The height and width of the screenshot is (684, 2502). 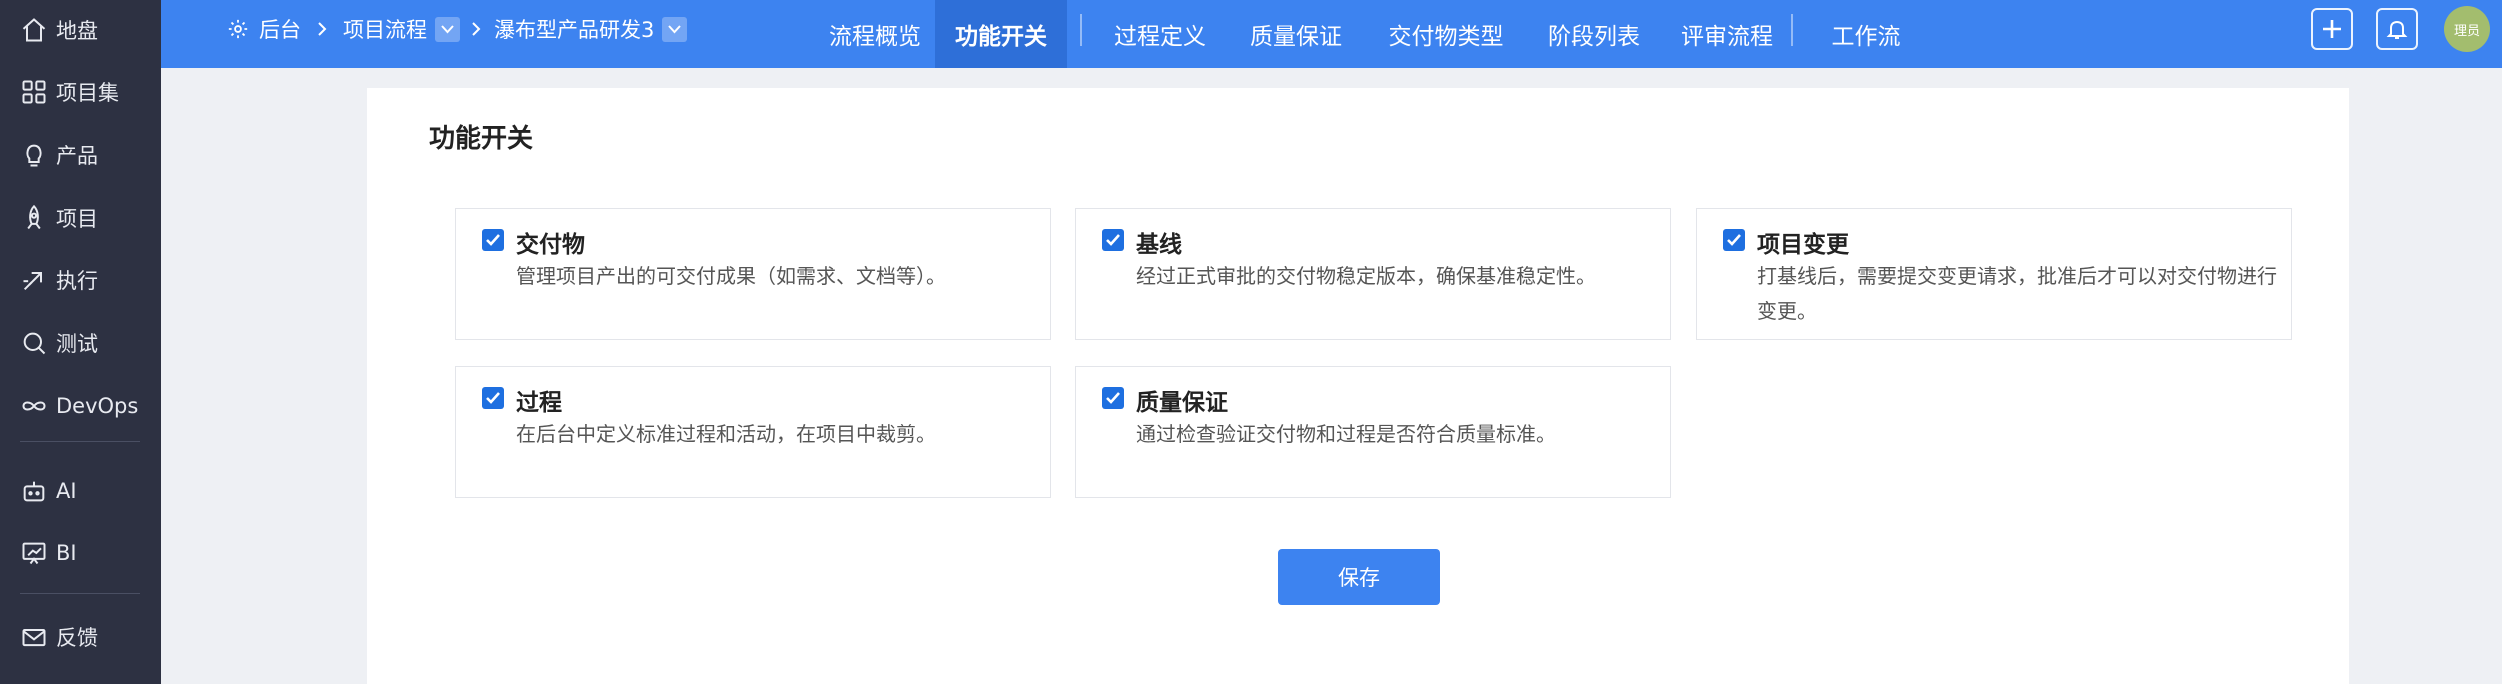 I want to click on sprint-icon, so click(x=32, y=281).